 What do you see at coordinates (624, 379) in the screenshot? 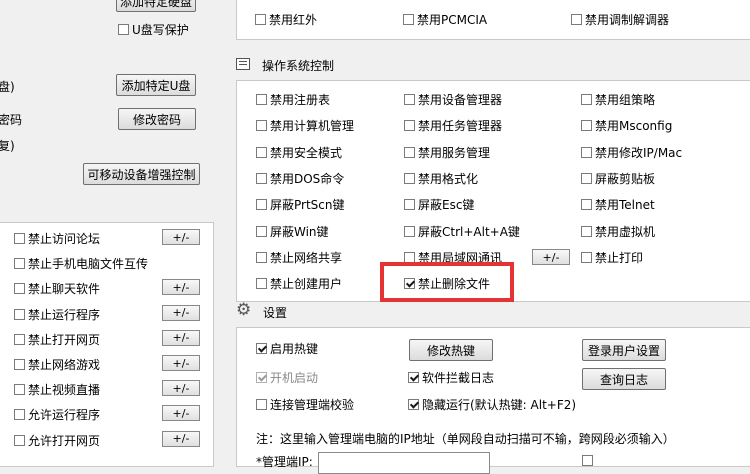
I see `query-log-button: 查询日志` at bounding box center [624, 379].